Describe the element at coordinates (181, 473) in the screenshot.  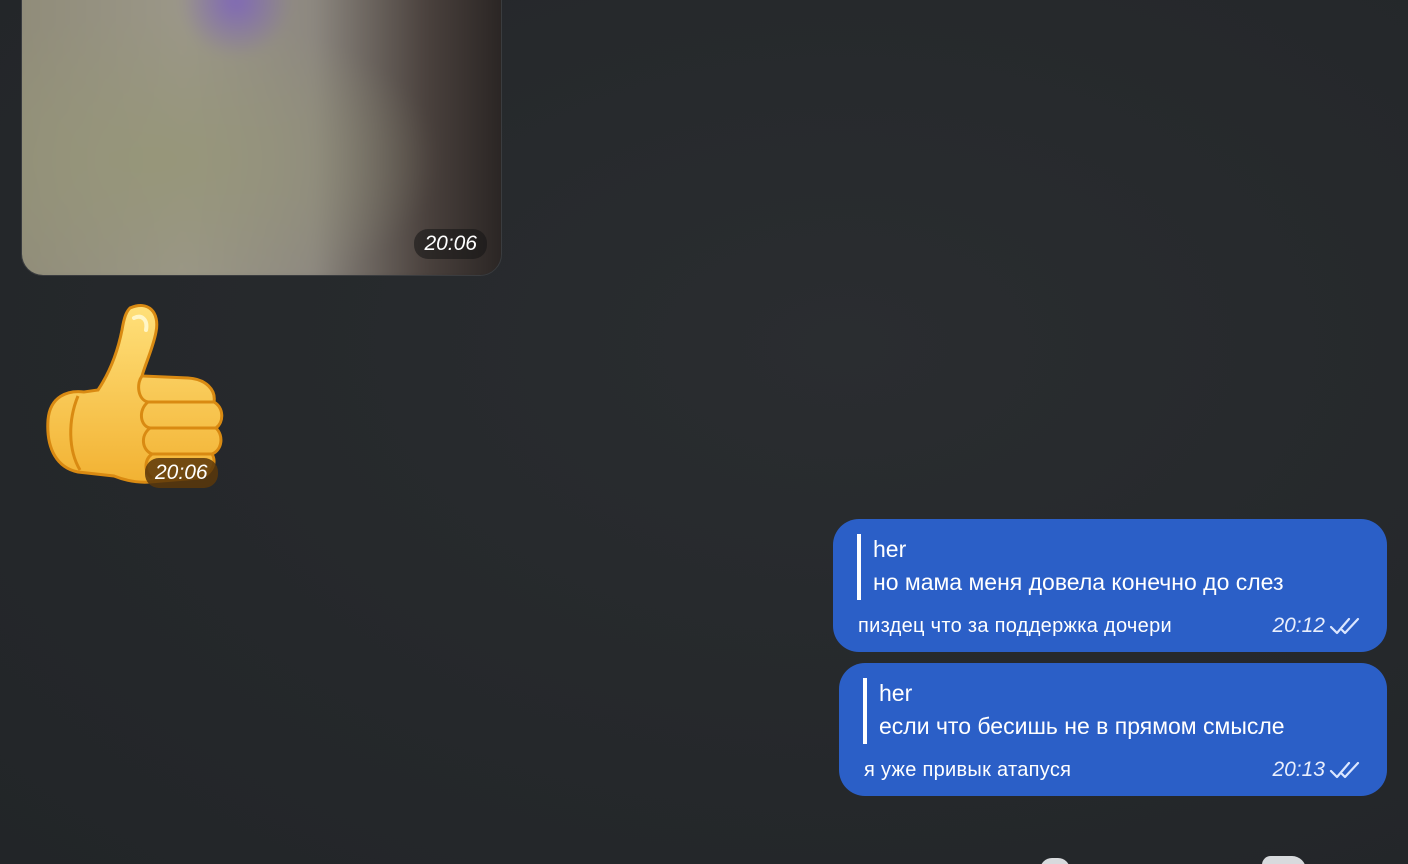
I see `sticker-message-time: 20:06` at that location.